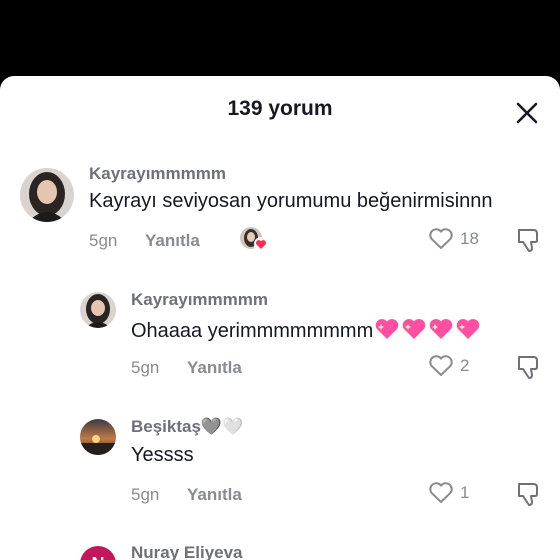  What do you see at coordinates (98, 553) in the screenshot?
I see `avatar: N` at bounding box center [98, 553].